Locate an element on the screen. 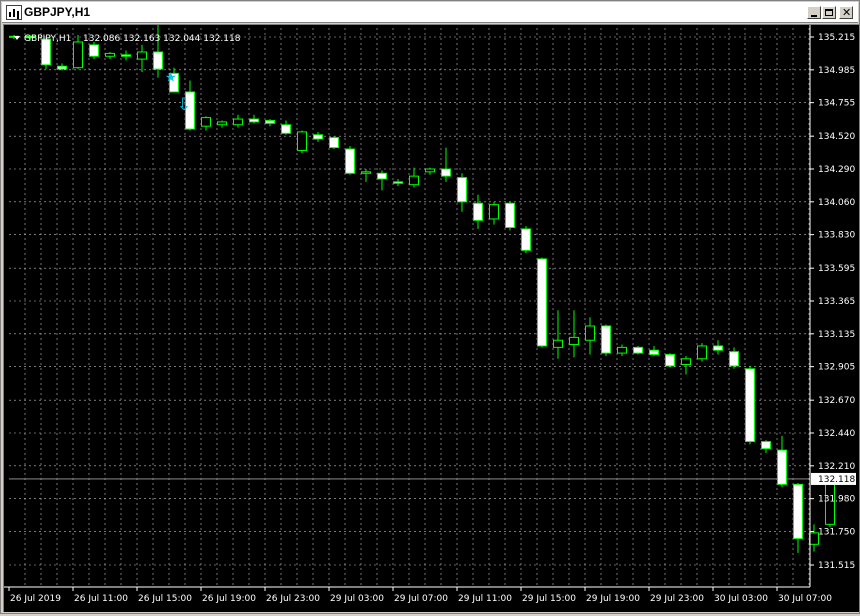 The height and width of the screenshot is (616, 860). time-tick-label: 29 Jul 23:00 is located at coordinates (677, 599).